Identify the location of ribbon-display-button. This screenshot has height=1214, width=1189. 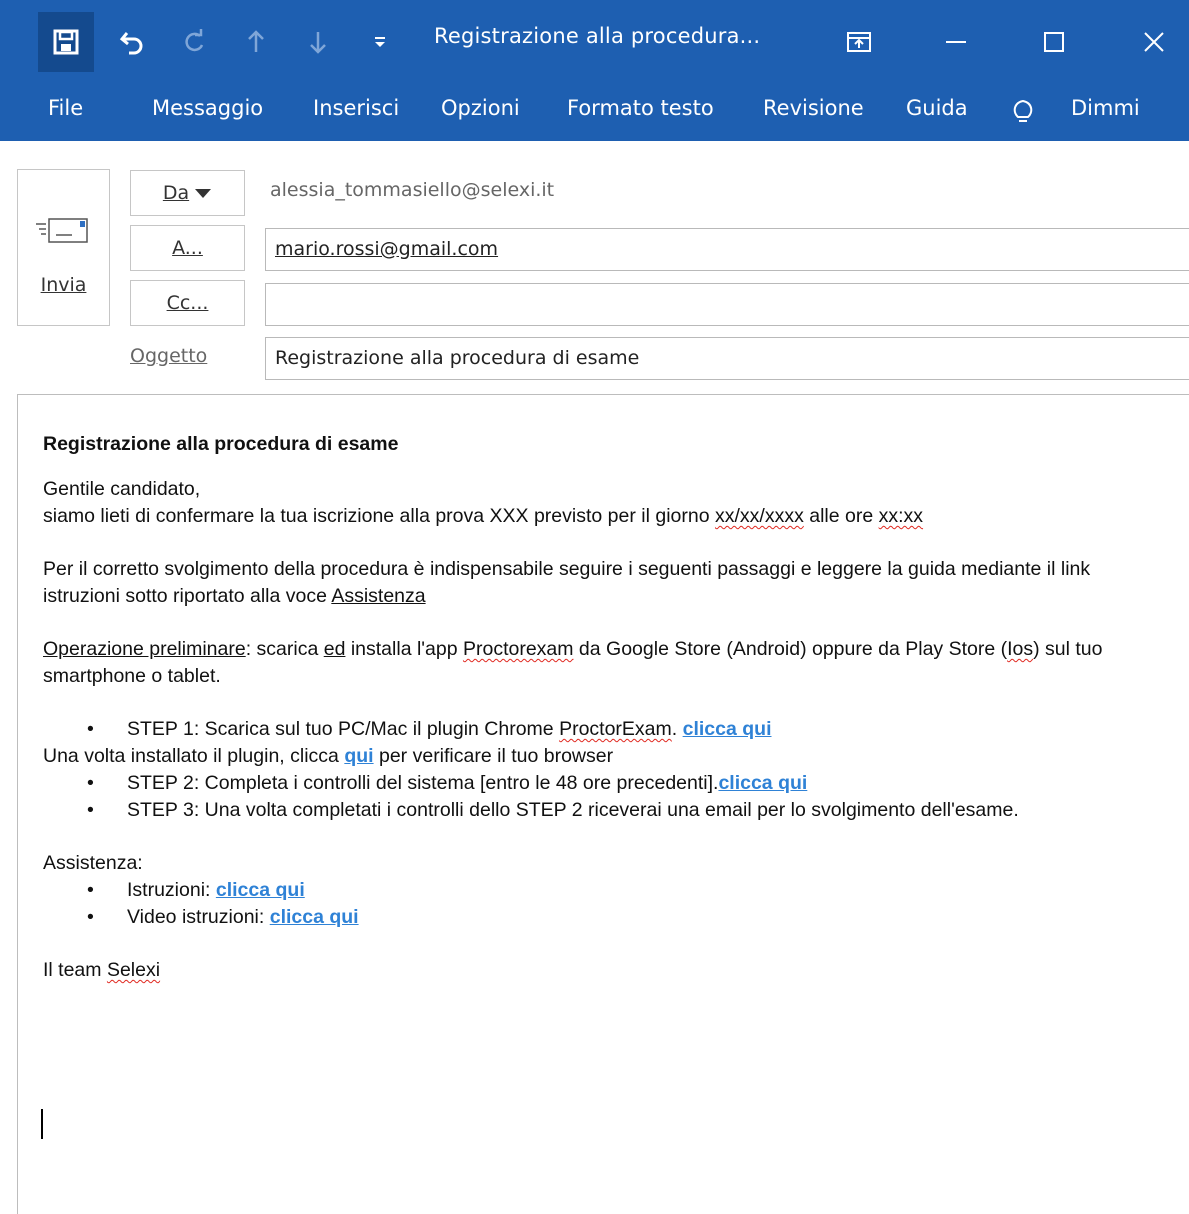
(859, 42).